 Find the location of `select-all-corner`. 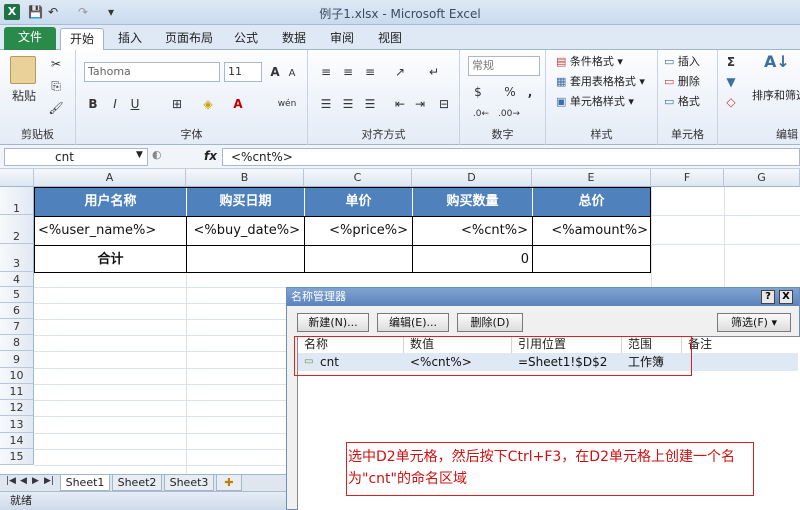

select-all-corner is located at coordinates (17, 178).